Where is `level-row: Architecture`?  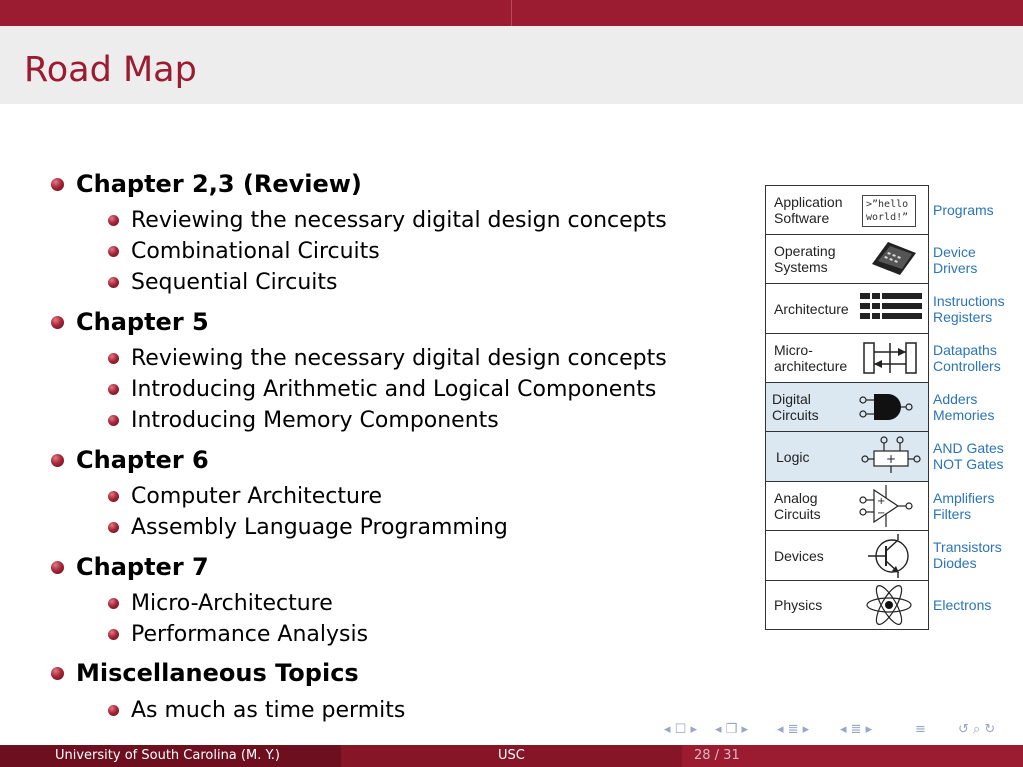
level-row: Architecture is located at coordinates (847, 309).